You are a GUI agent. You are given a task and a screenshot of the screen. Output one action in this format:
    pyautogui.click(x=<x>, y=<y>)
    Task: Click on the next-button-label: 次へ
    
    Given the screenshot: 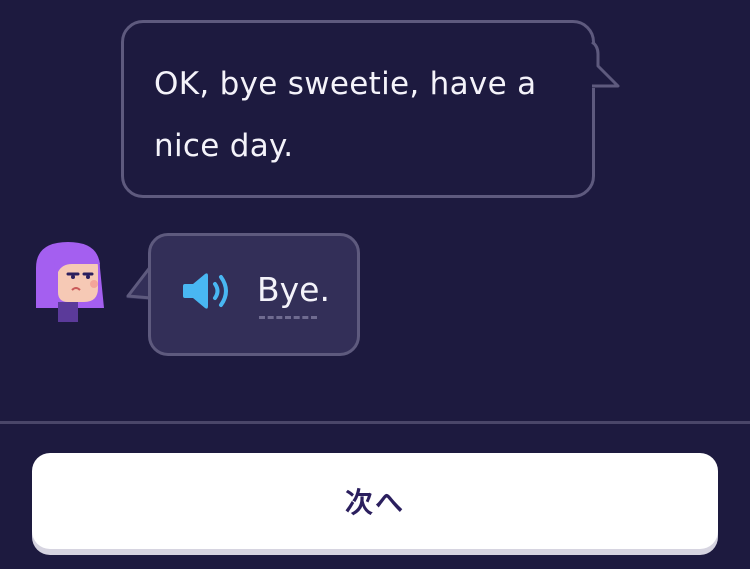 What is the action you would take?
    pyautogui.click(x=374, y=502)
    